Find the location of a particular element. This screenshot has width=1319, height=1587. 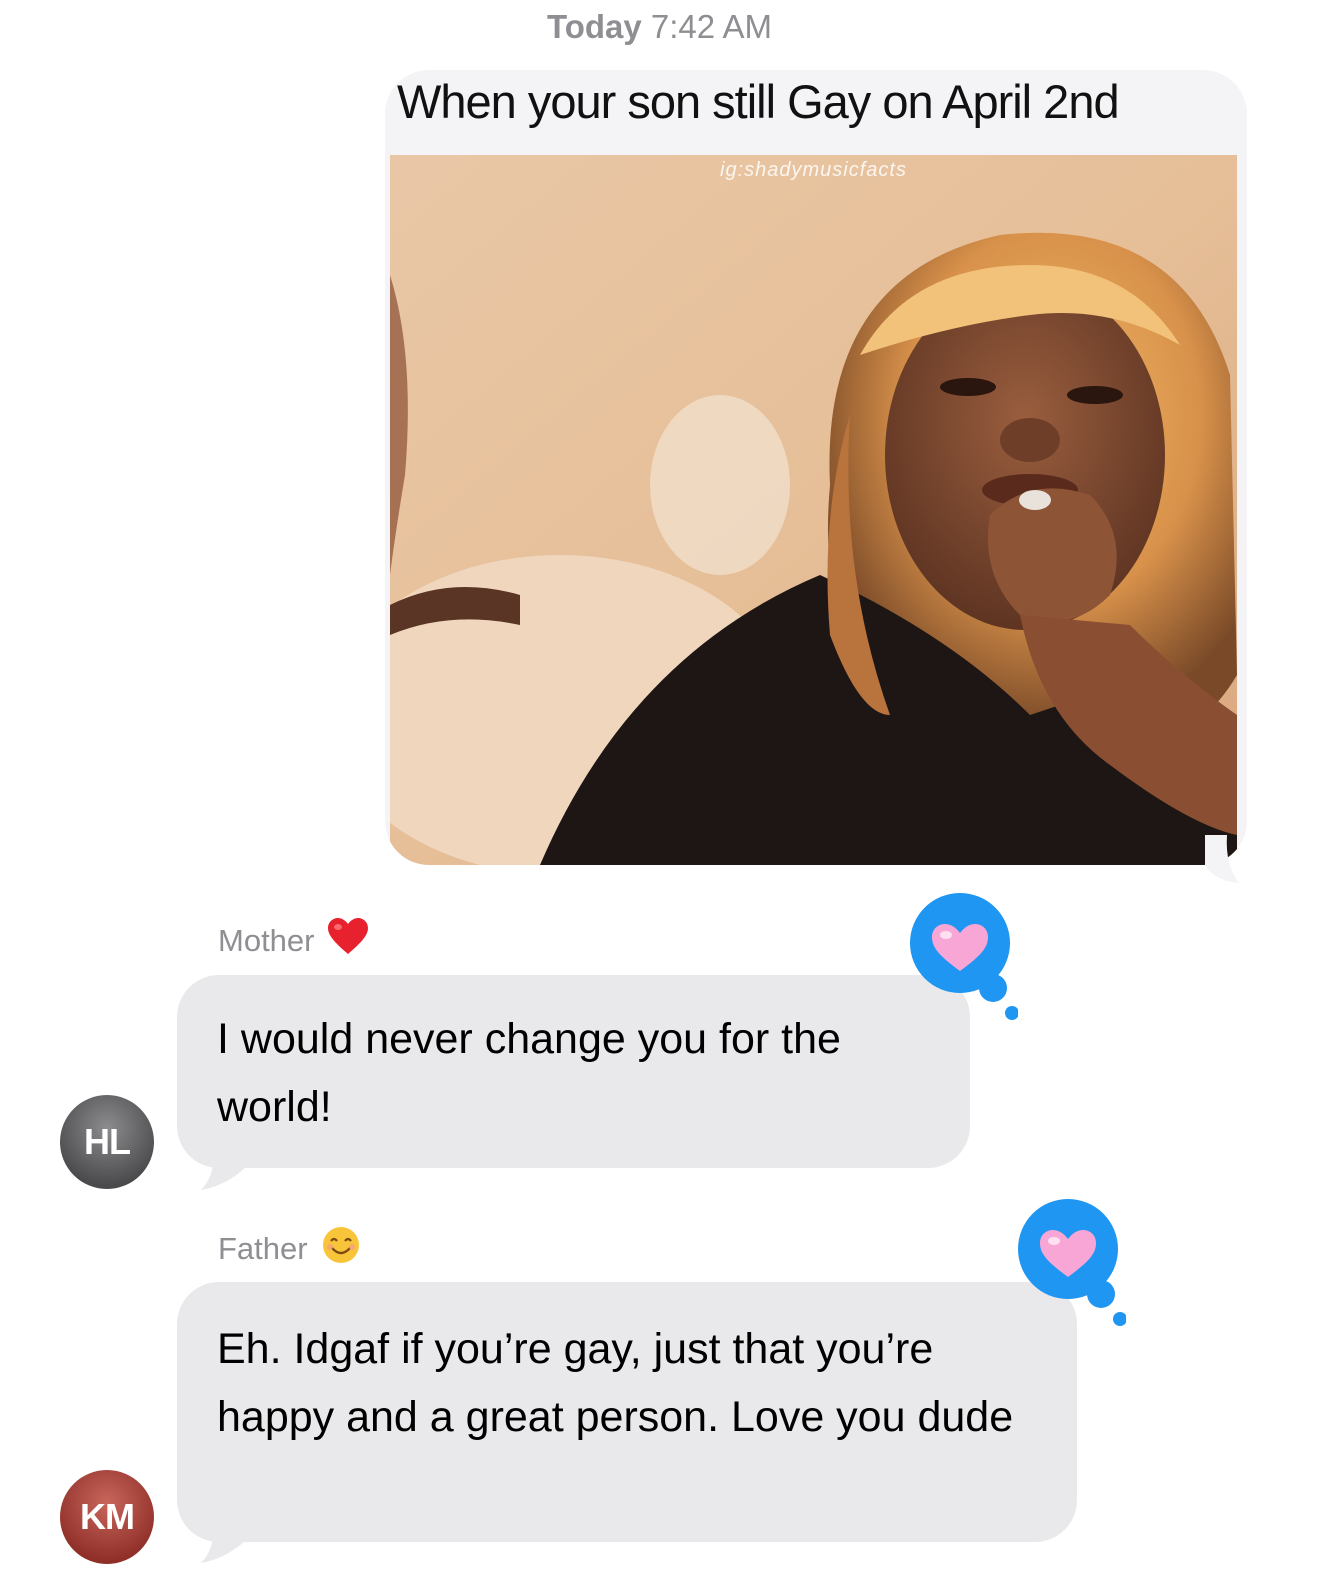

avatar: HL is located at coordinates (107, 1142).